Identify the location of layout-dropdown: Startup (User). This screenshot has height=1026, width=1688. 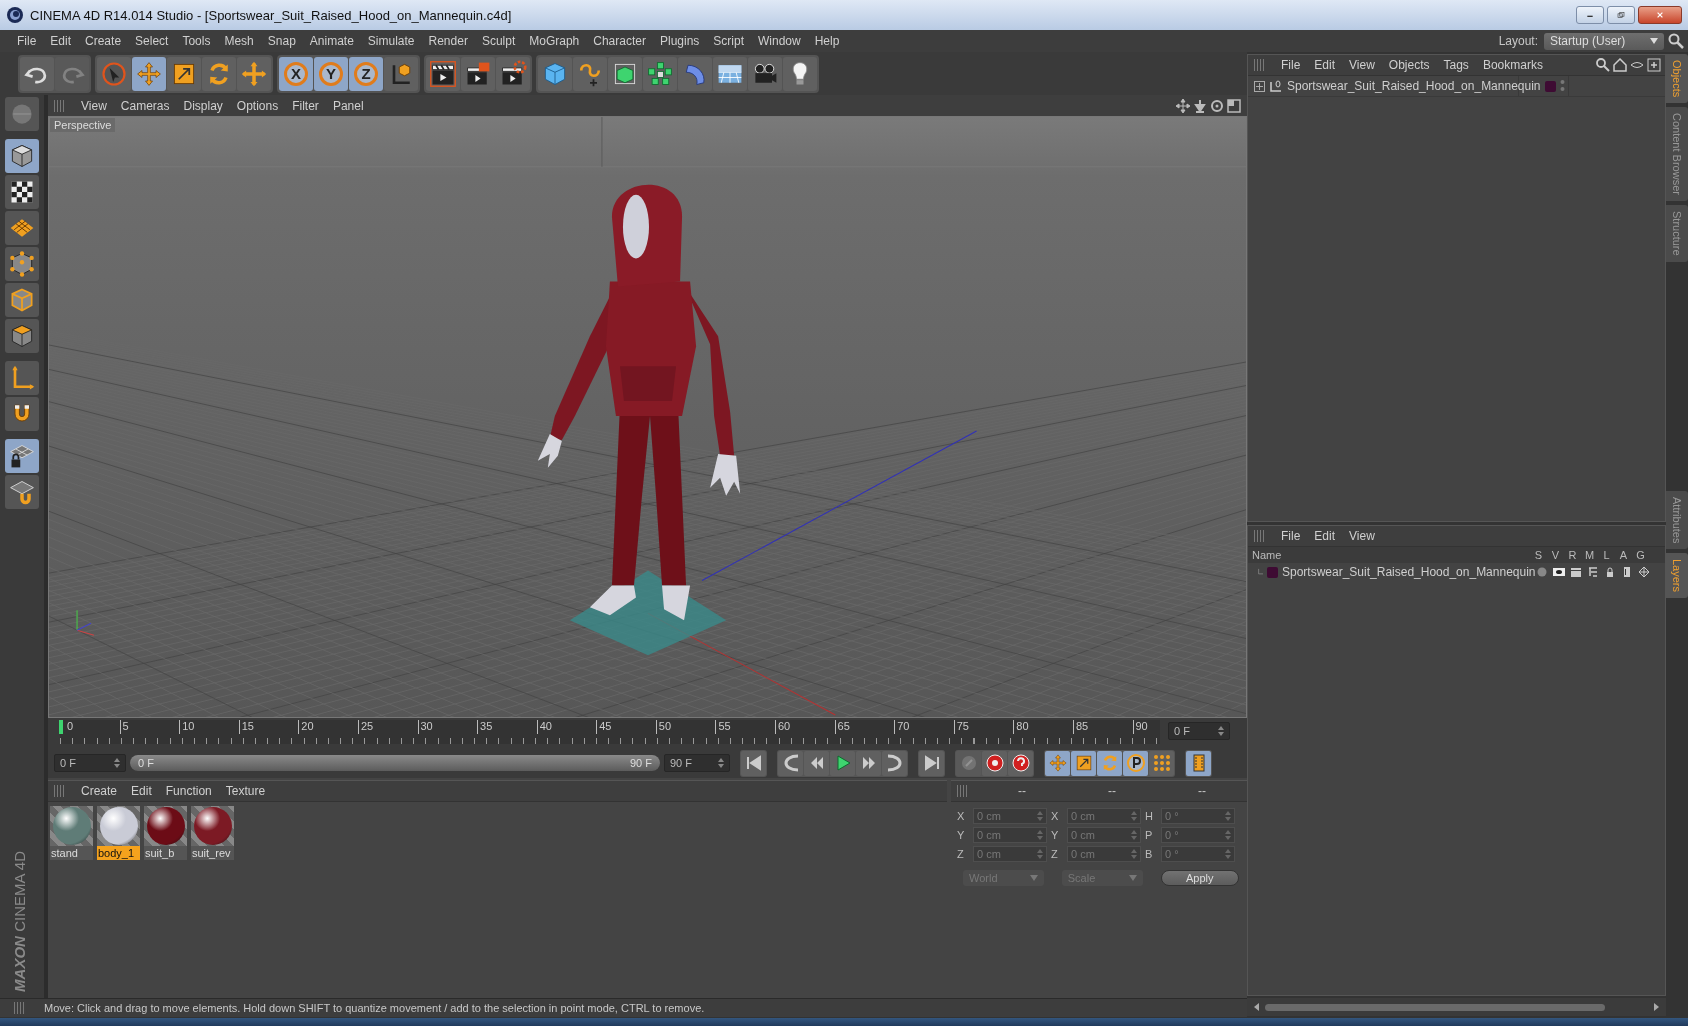
(1604, 41).